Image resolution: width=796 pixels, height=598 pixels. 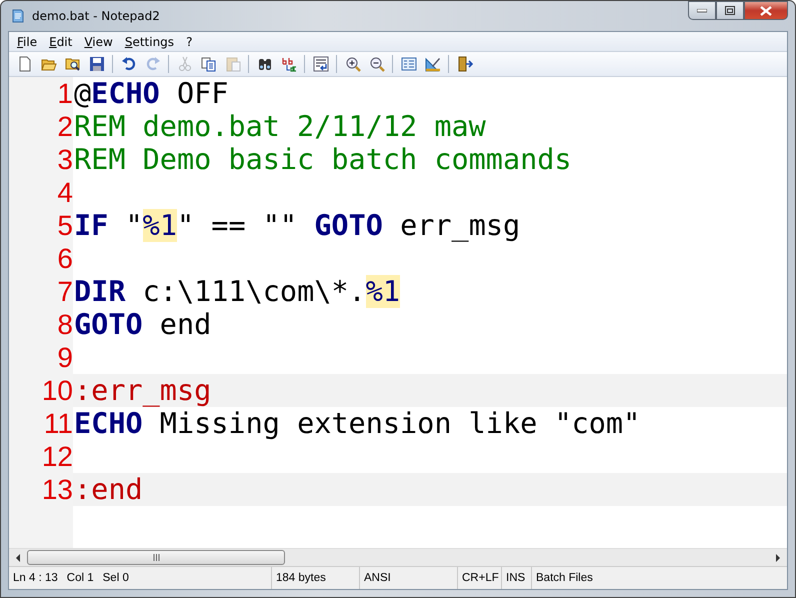 What do you see at coordinates (254, 291) in the screenshot?
I see `code-text: c:\111\com\*.` at bounding box center [254, 291].